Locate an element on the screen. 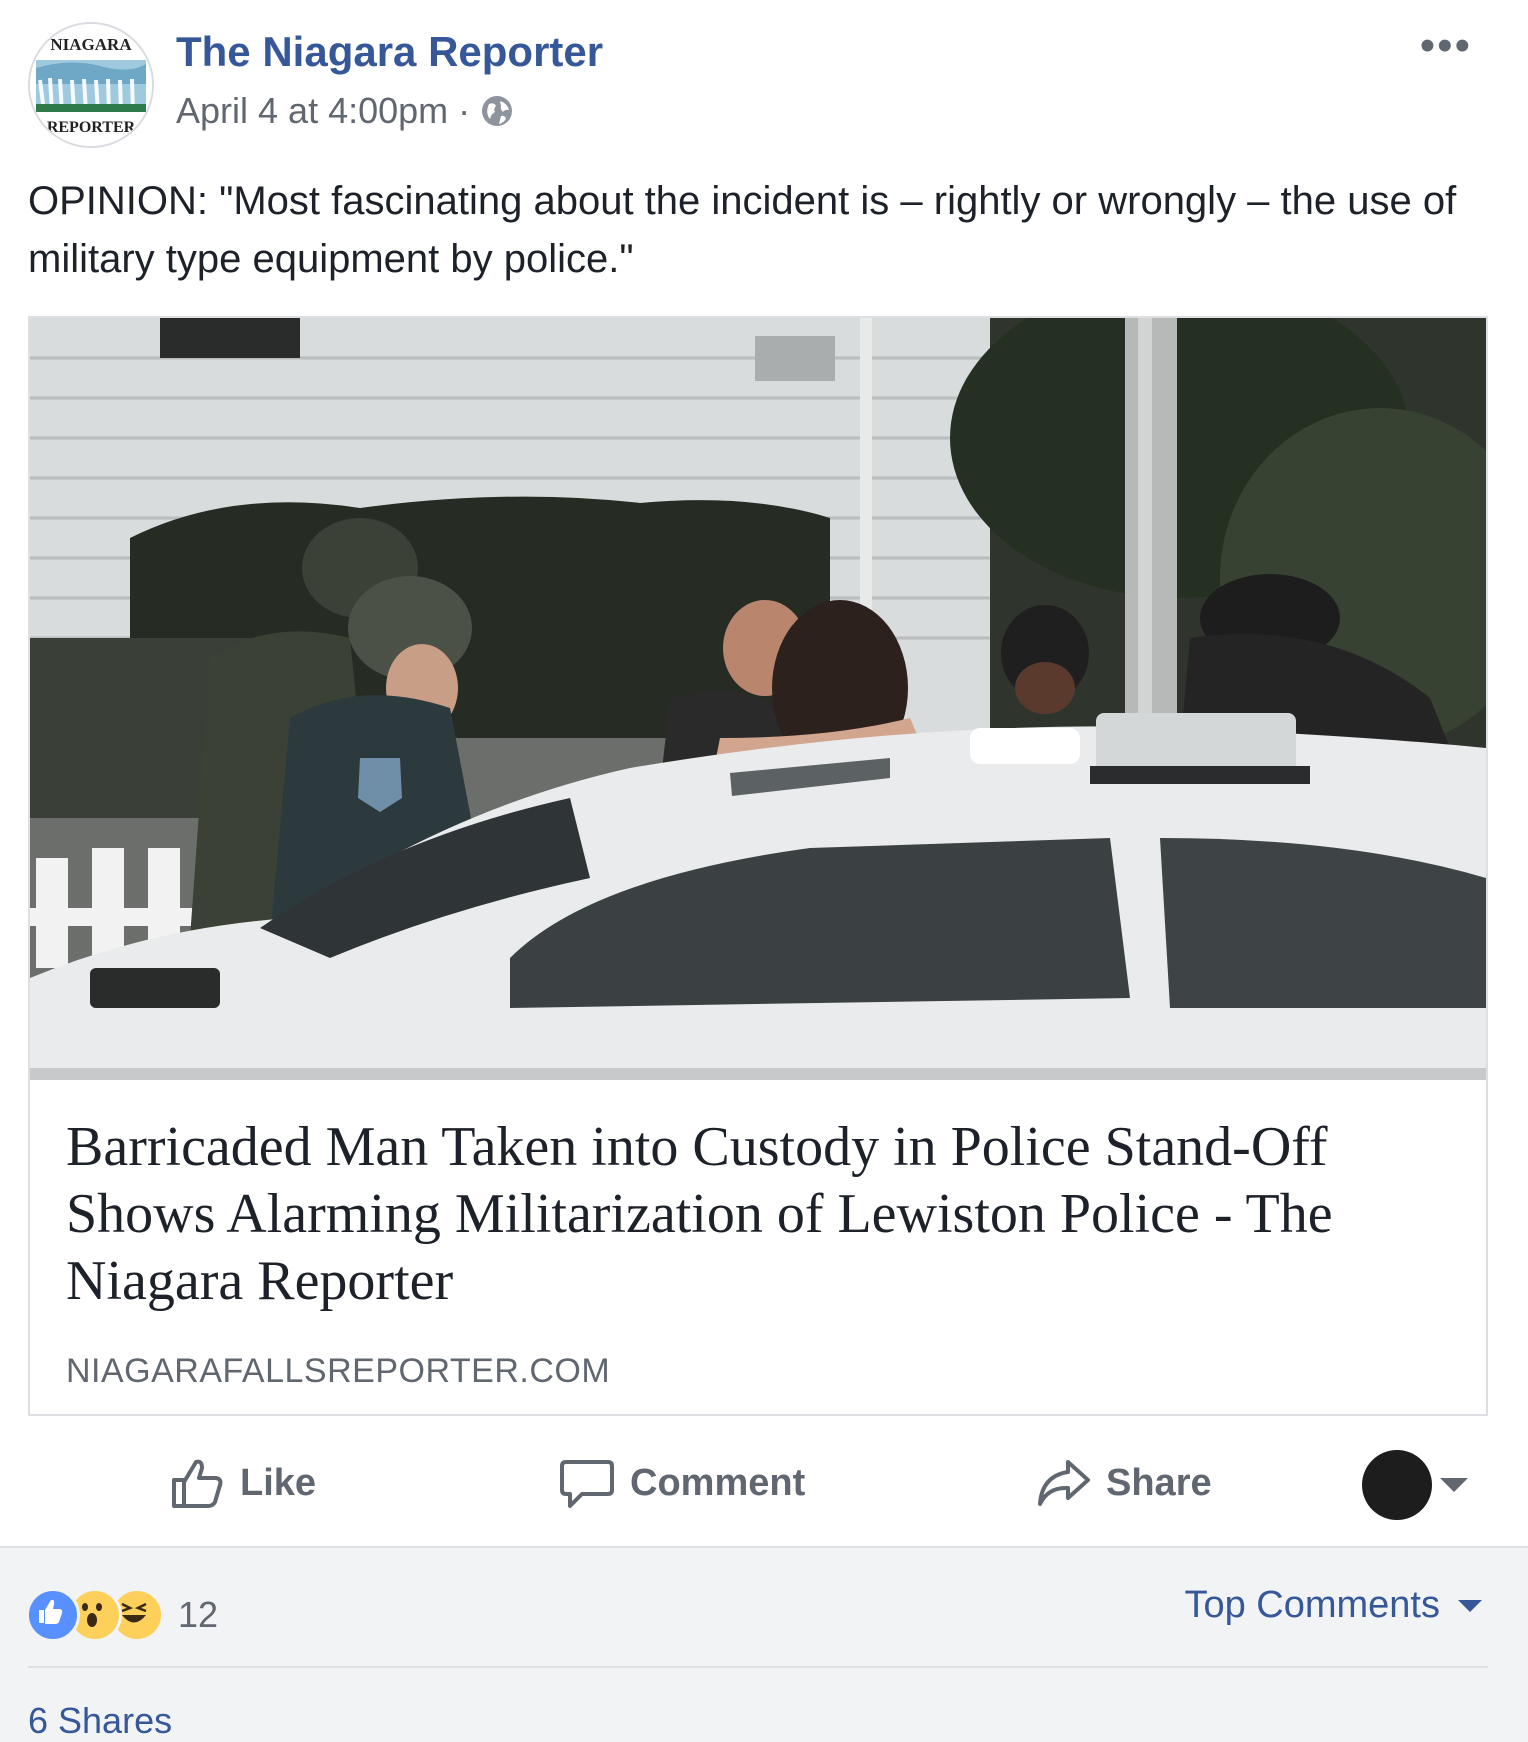 The width and height of the screenshot is (1528, 1742). reaction-count: 12 is located at coordinates (198, 1614).